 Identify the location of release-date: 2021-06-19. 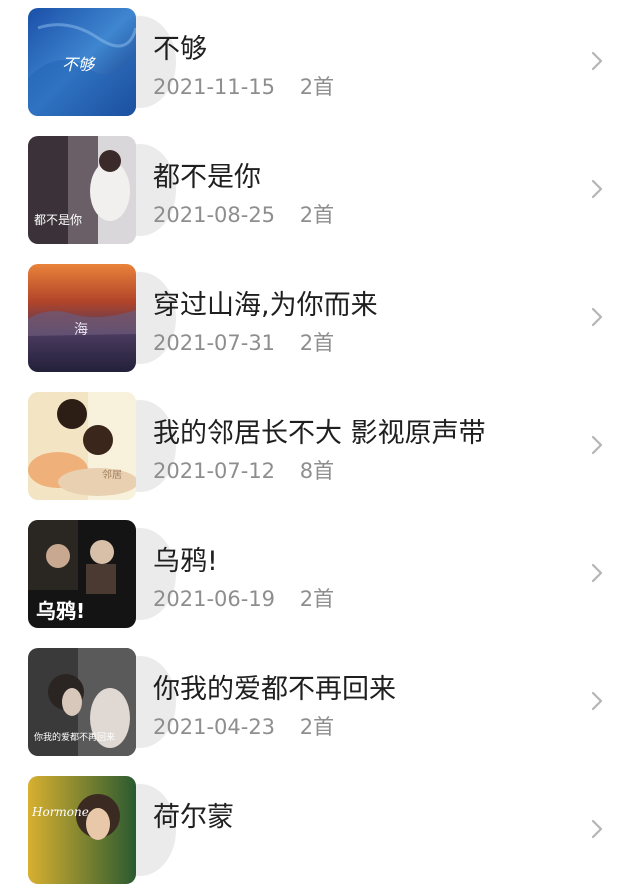
(214, 599).